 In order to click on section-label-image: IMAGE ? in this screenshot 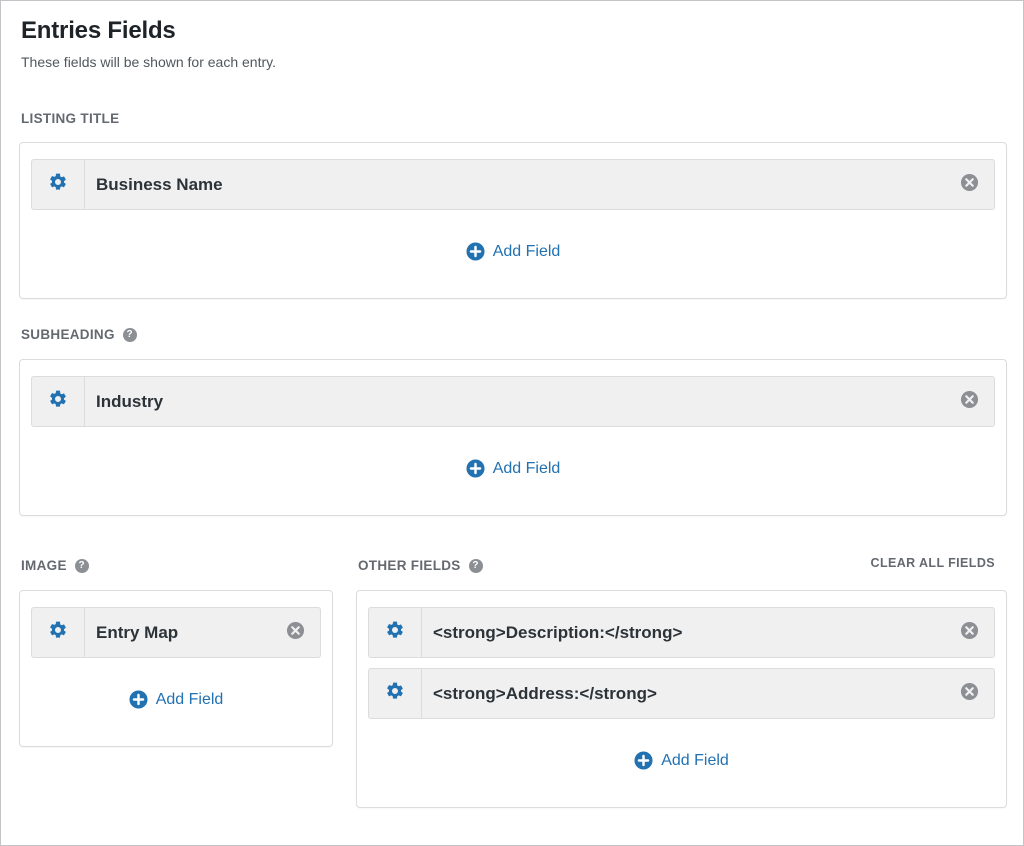, I will do `click(55, 565)`.